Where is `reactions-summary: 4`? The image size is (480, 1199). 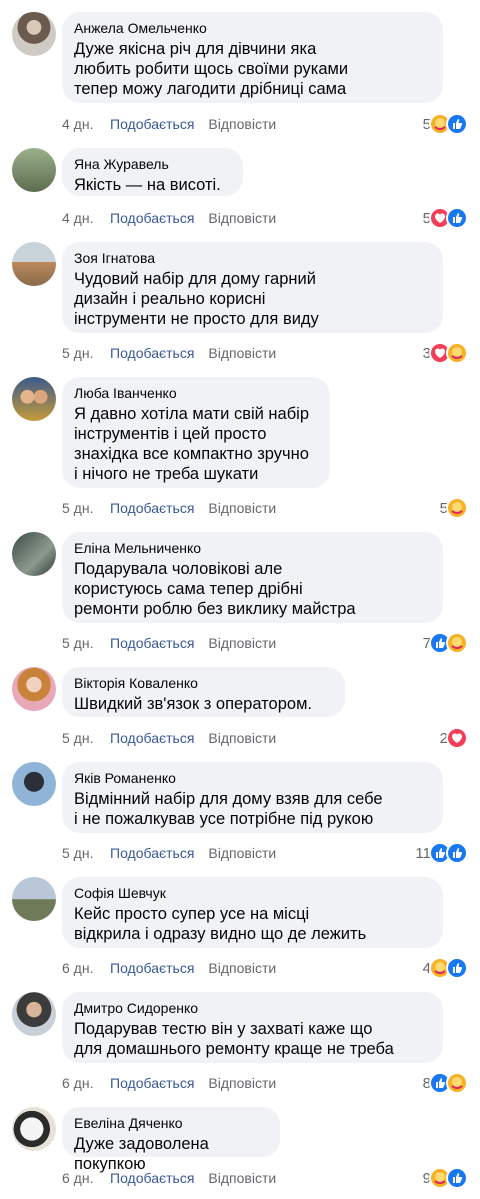
reactions-summary: 4 is located at coordinates (445, 968).